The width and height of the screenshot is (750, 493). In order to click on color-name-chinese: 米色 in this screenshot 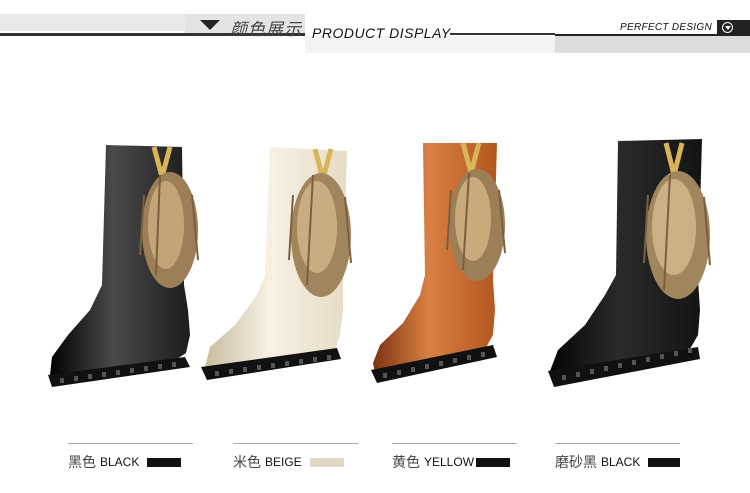, I will do `click(247, 463)`.